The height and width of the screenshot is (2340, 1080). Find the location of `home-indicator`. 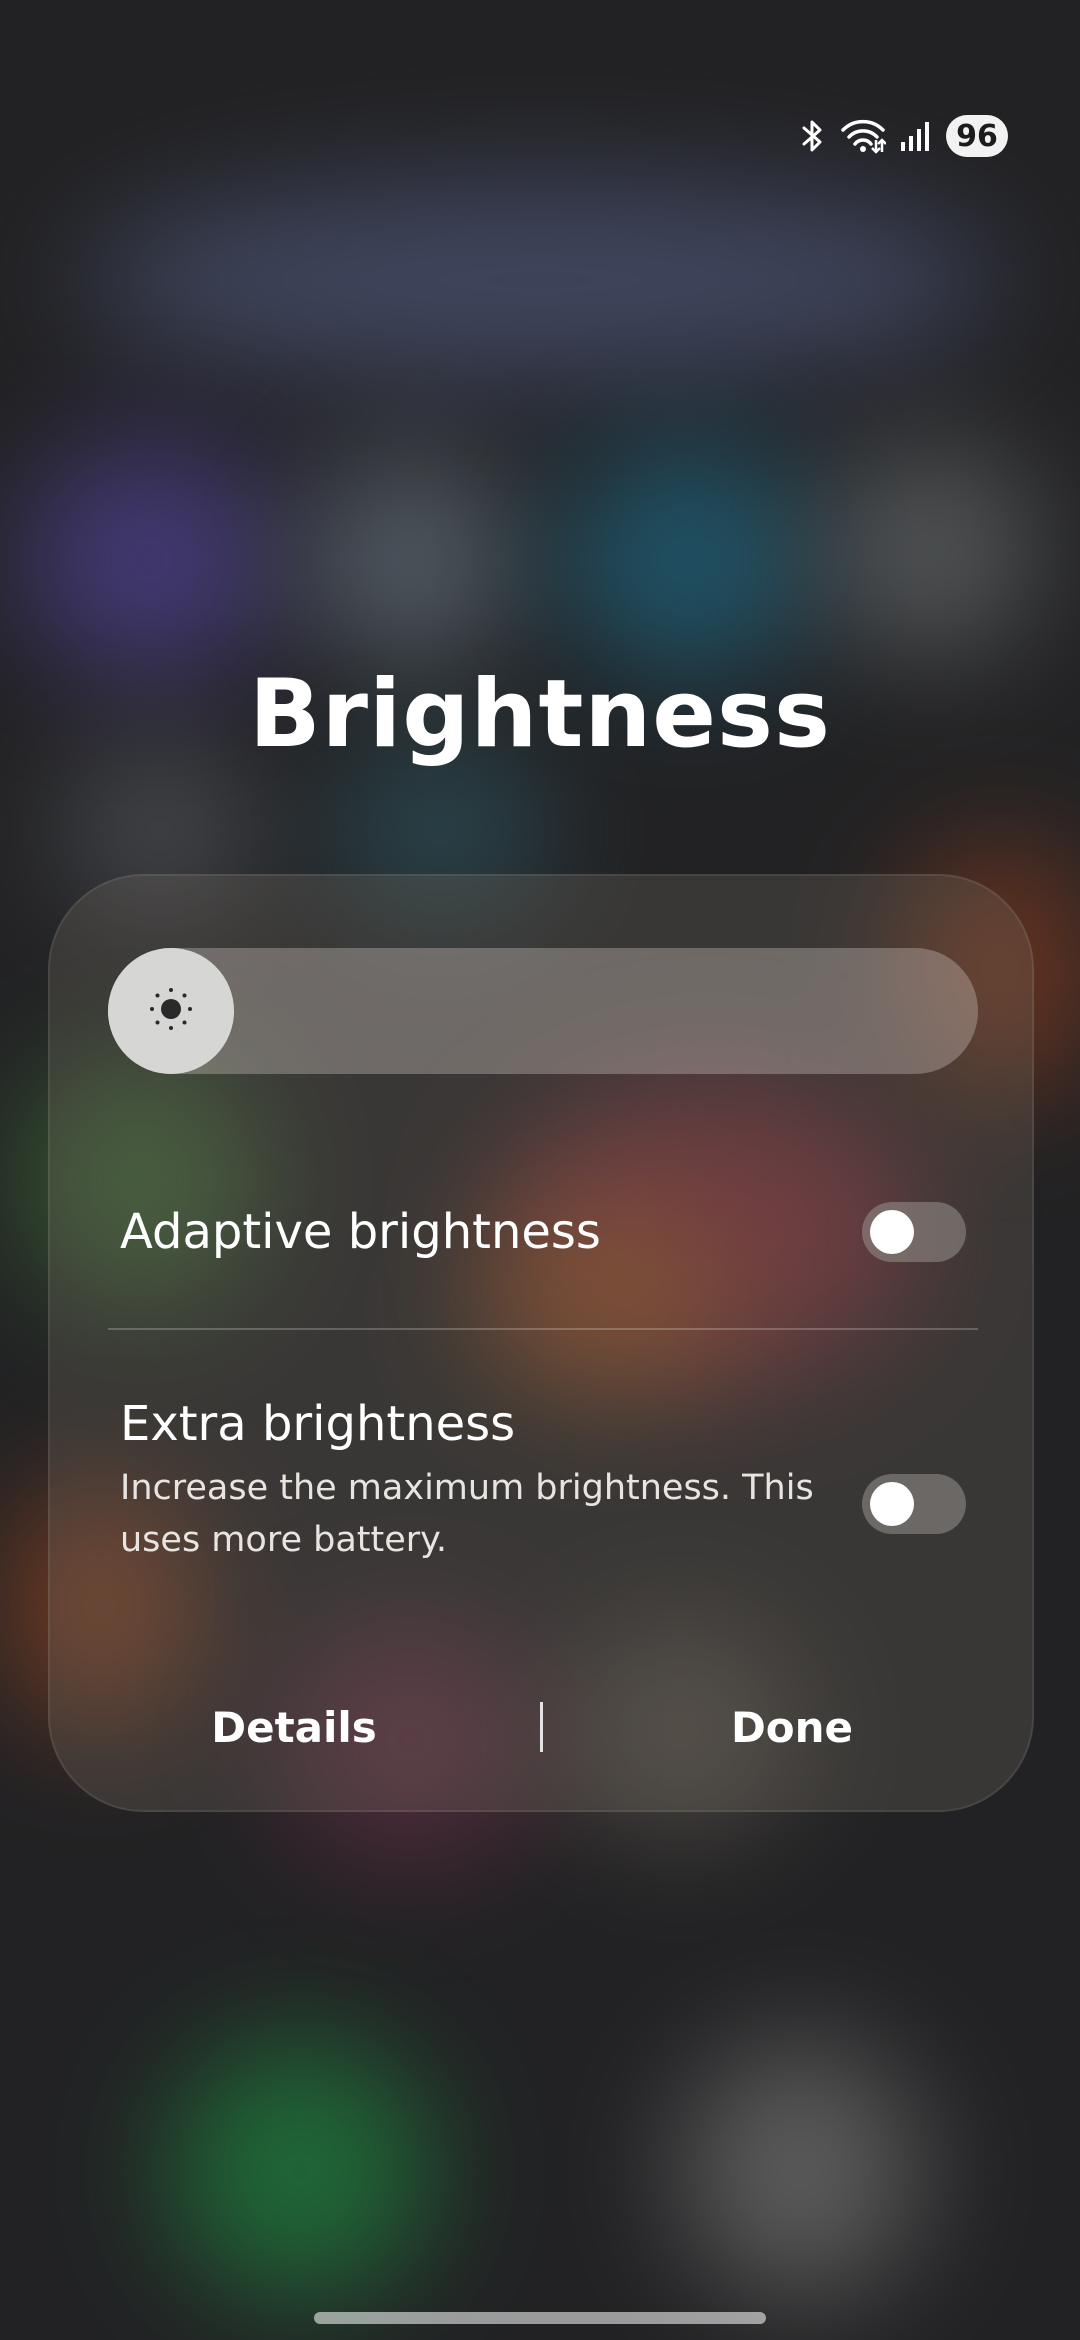

home-indicator is located at coordinates (540, 2318).